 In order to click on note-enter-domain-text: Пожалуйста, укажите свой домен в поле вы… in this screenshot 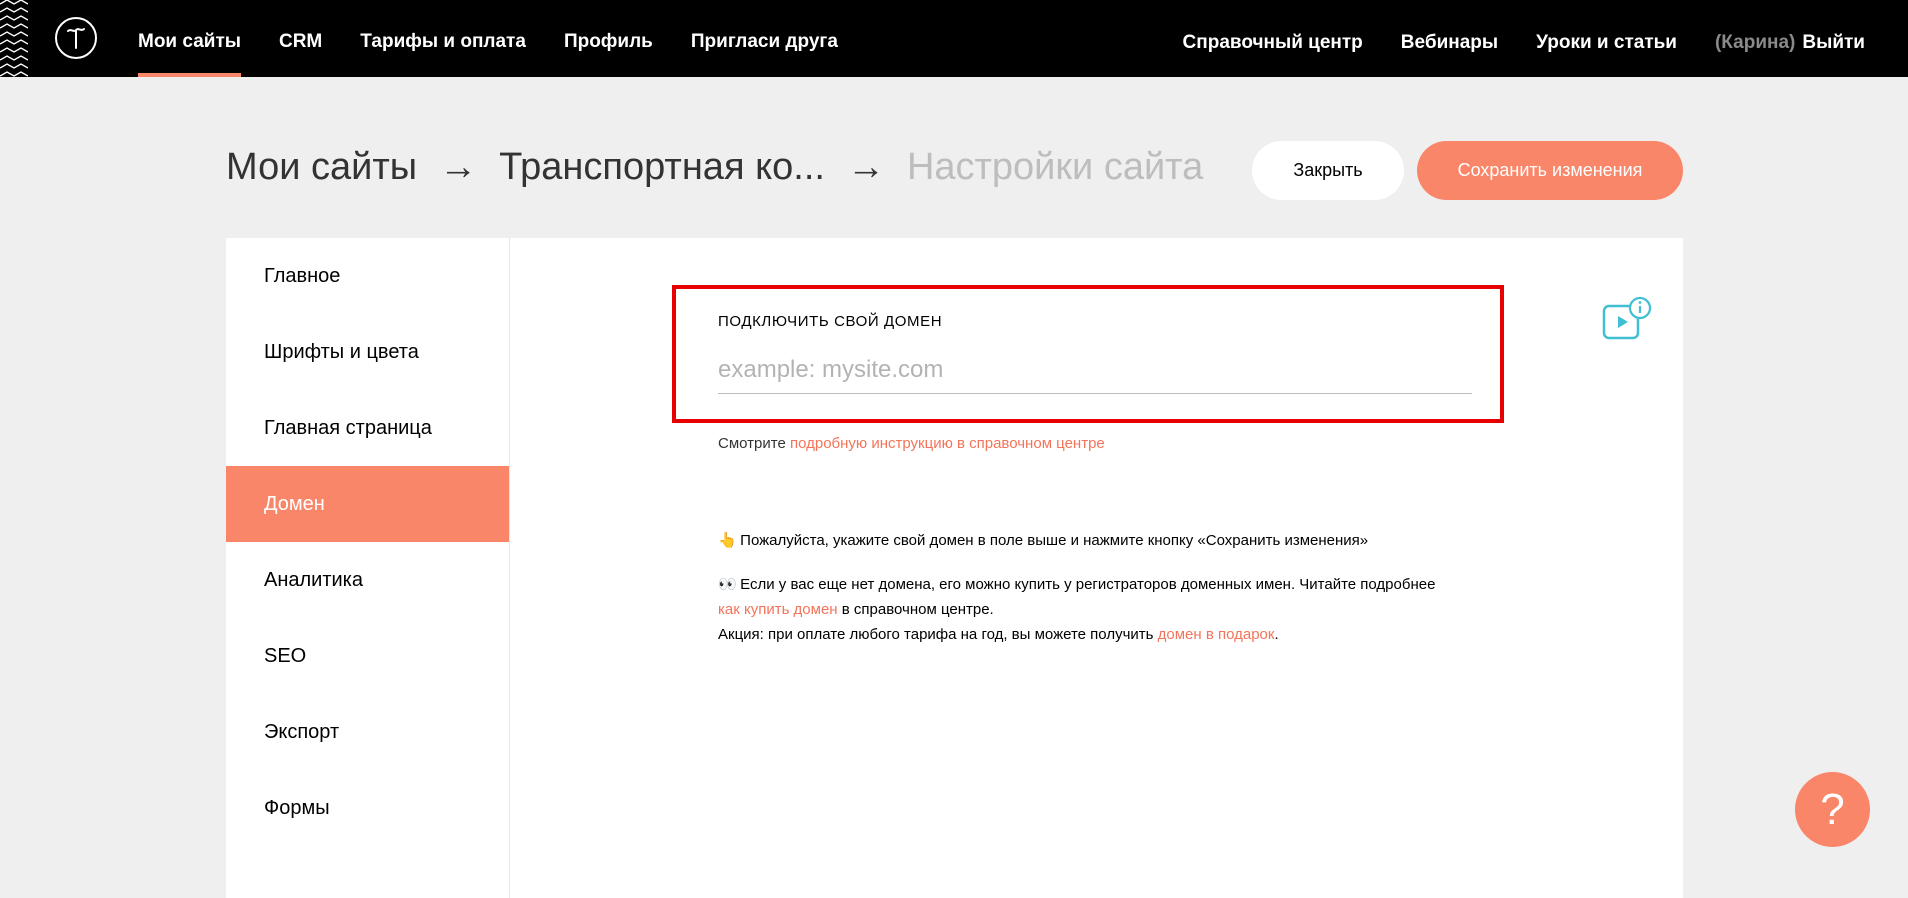, I will do `click(1054, 540)`.